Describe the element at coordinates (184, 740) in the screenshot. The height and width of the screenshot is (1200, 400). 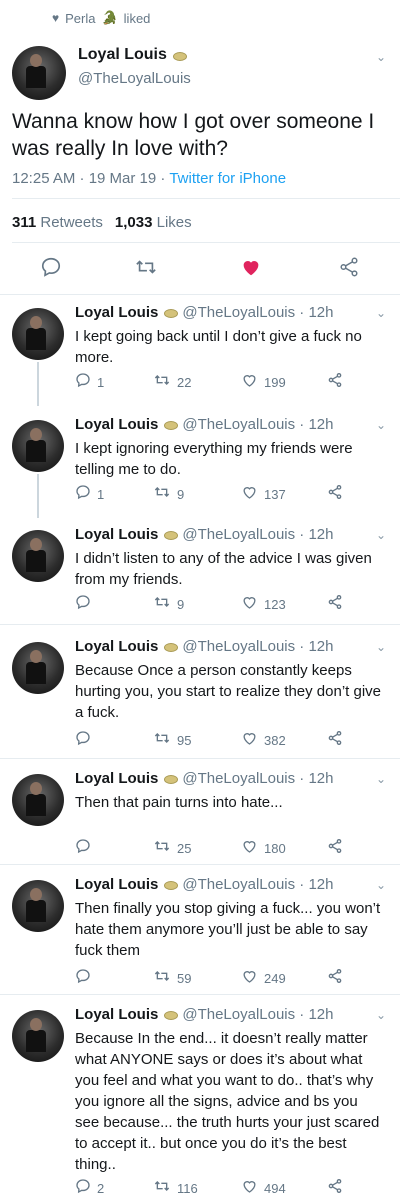
I see `retweet-count: 95` at that location.